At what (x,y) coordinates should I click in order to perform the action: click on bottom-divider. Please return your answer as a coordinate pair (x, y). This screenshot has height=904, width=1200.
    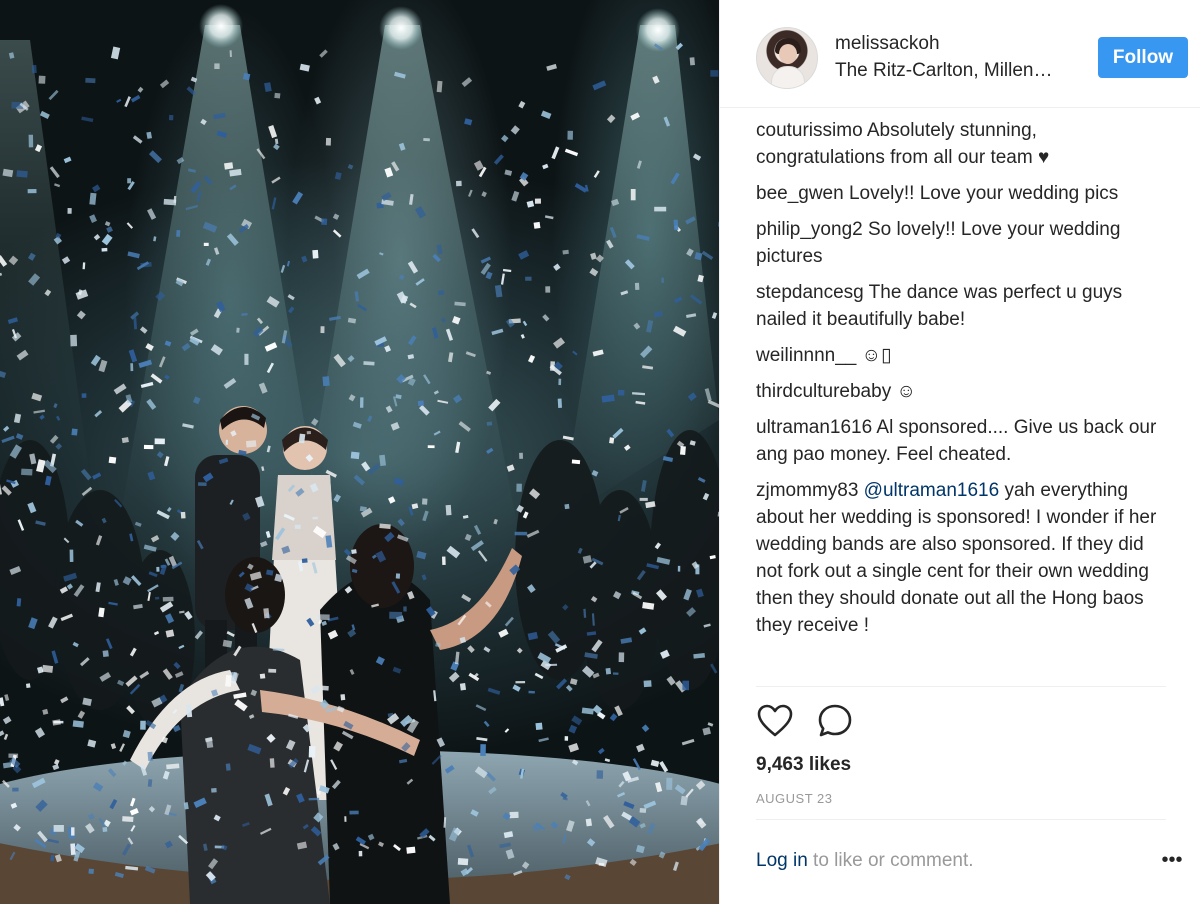
    Looking at the image, I should click on (961, 819).